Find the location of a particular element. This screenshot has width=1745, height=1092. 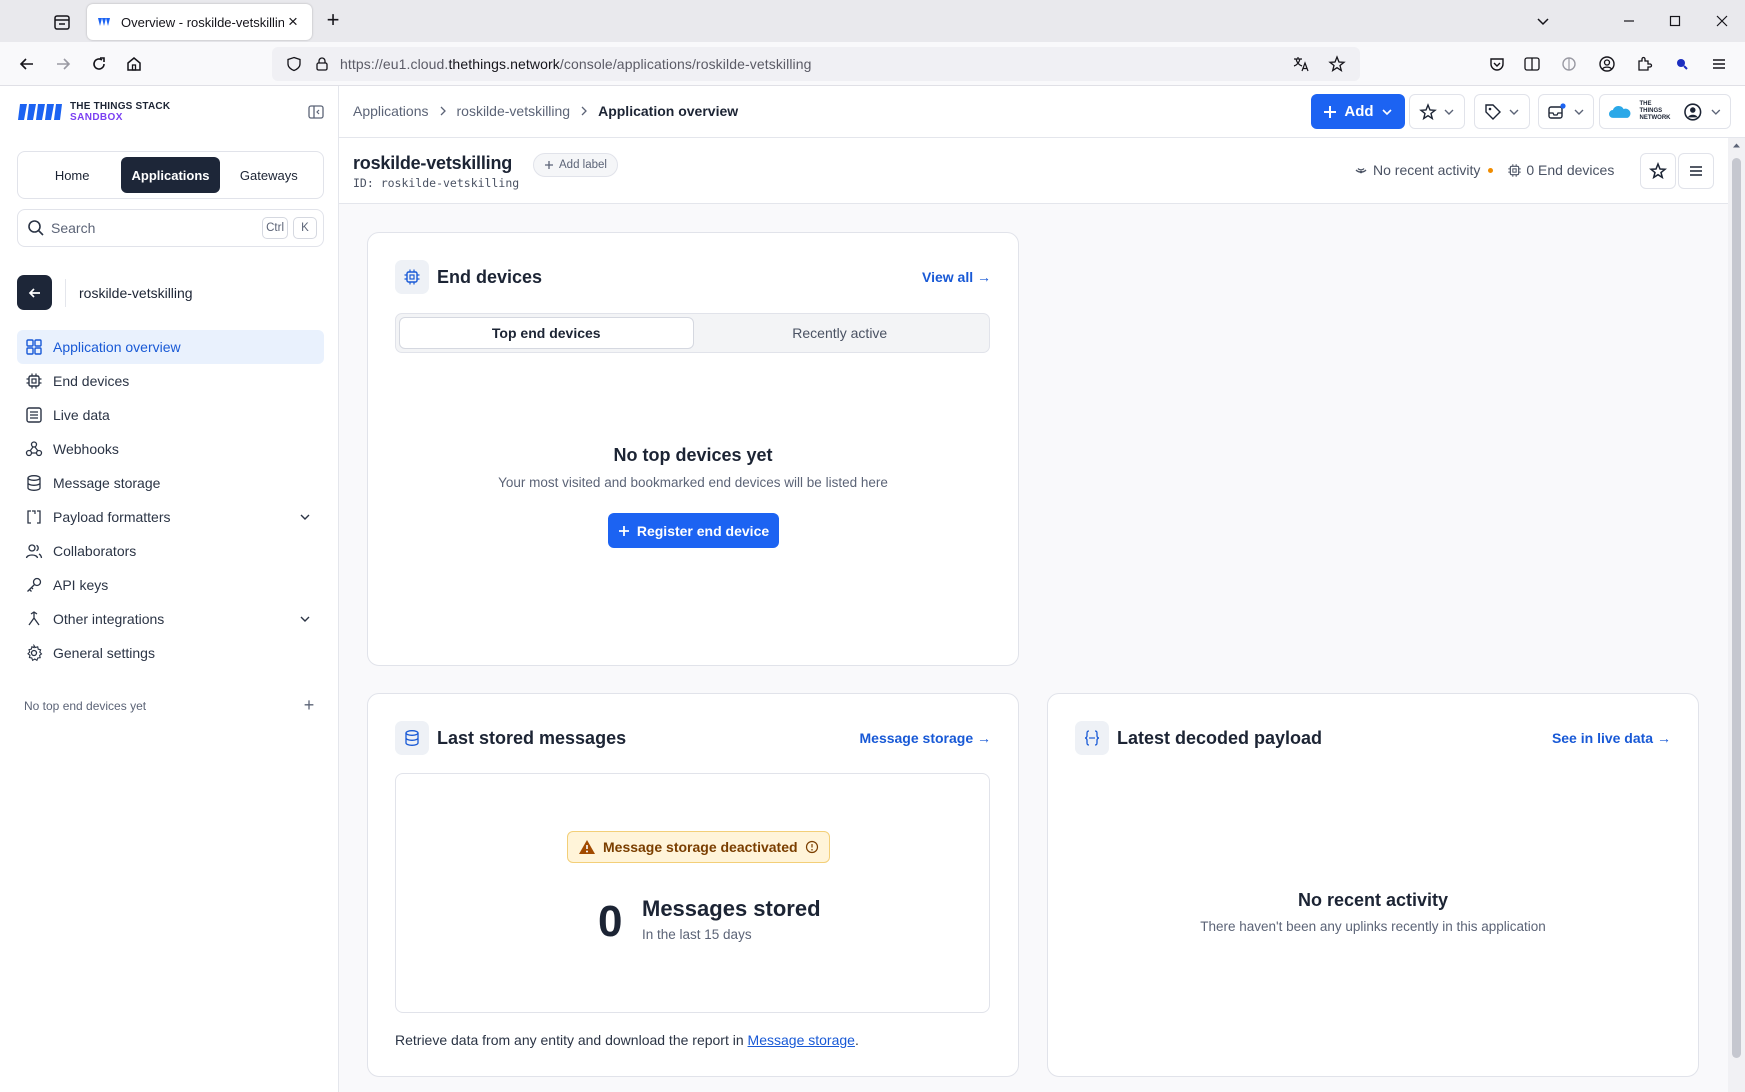

sidebar-item-application-overview: Application overview is located at coordinates (170, 347).